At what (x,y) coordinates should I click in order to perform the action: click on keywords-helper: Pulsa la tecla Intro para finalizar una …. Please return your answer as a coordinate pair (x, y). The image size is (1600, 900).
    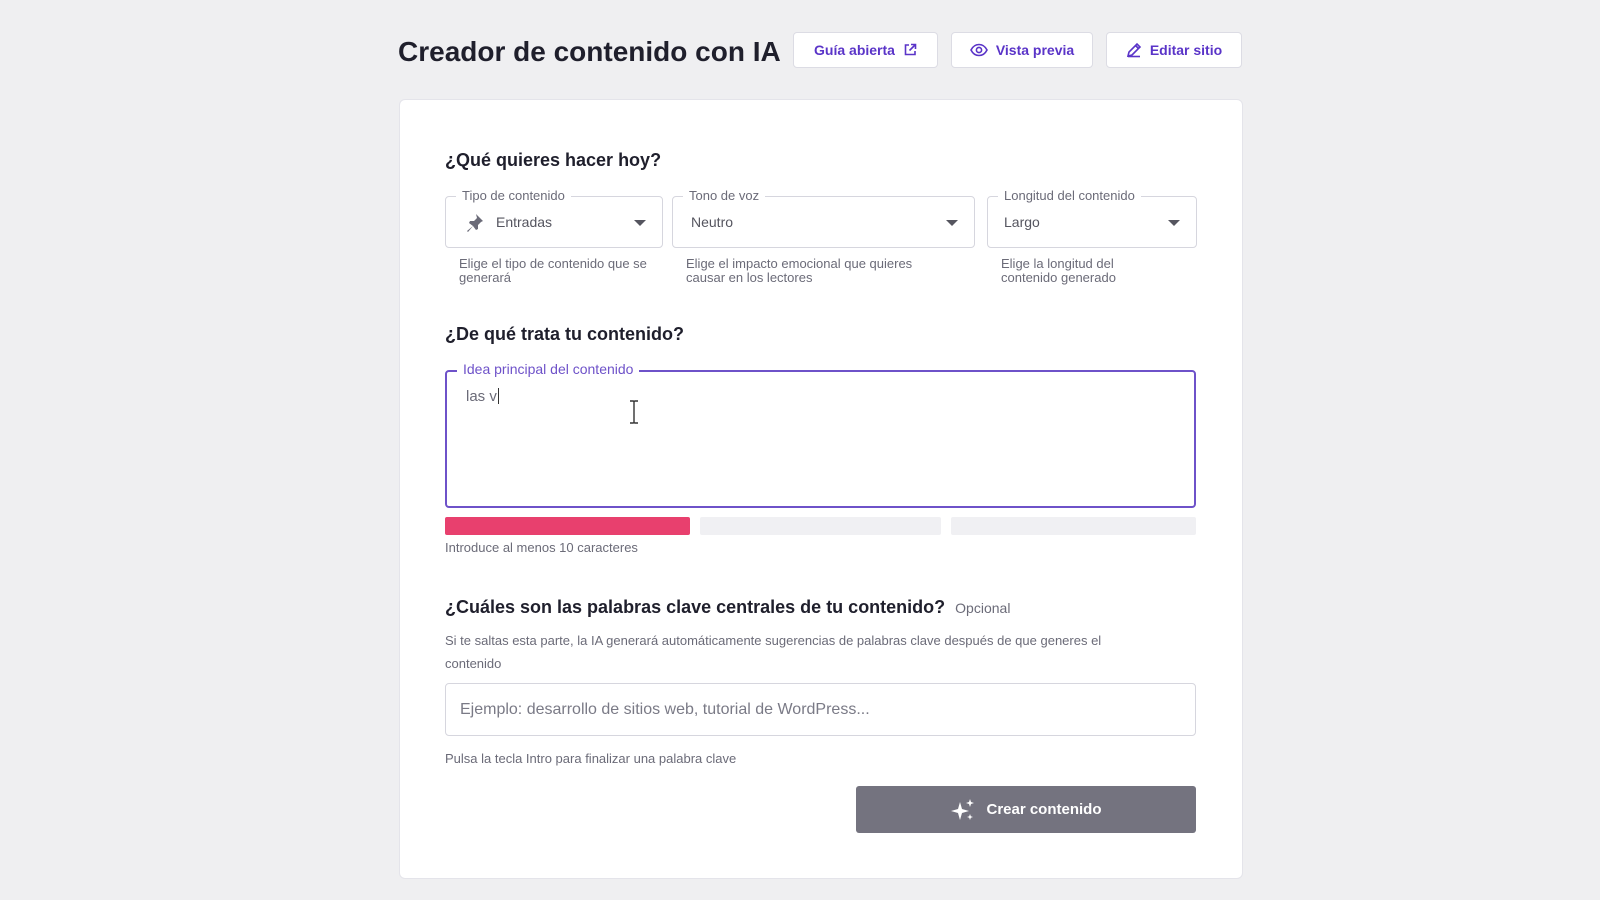
    Looking at the image, I should click on (591, 758).